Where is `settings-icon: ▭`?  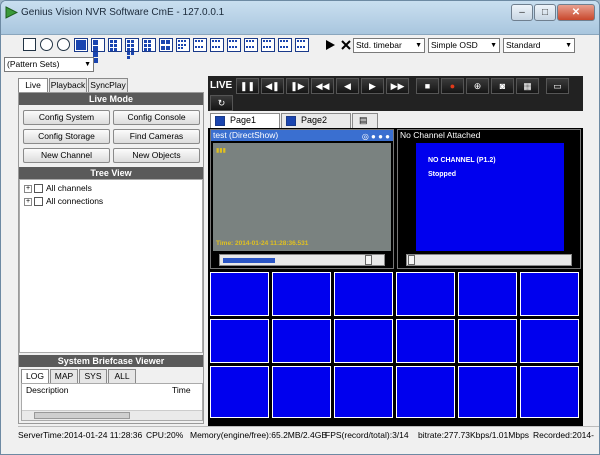 settings-icon: ▭ is located at coordinates (557, 86).